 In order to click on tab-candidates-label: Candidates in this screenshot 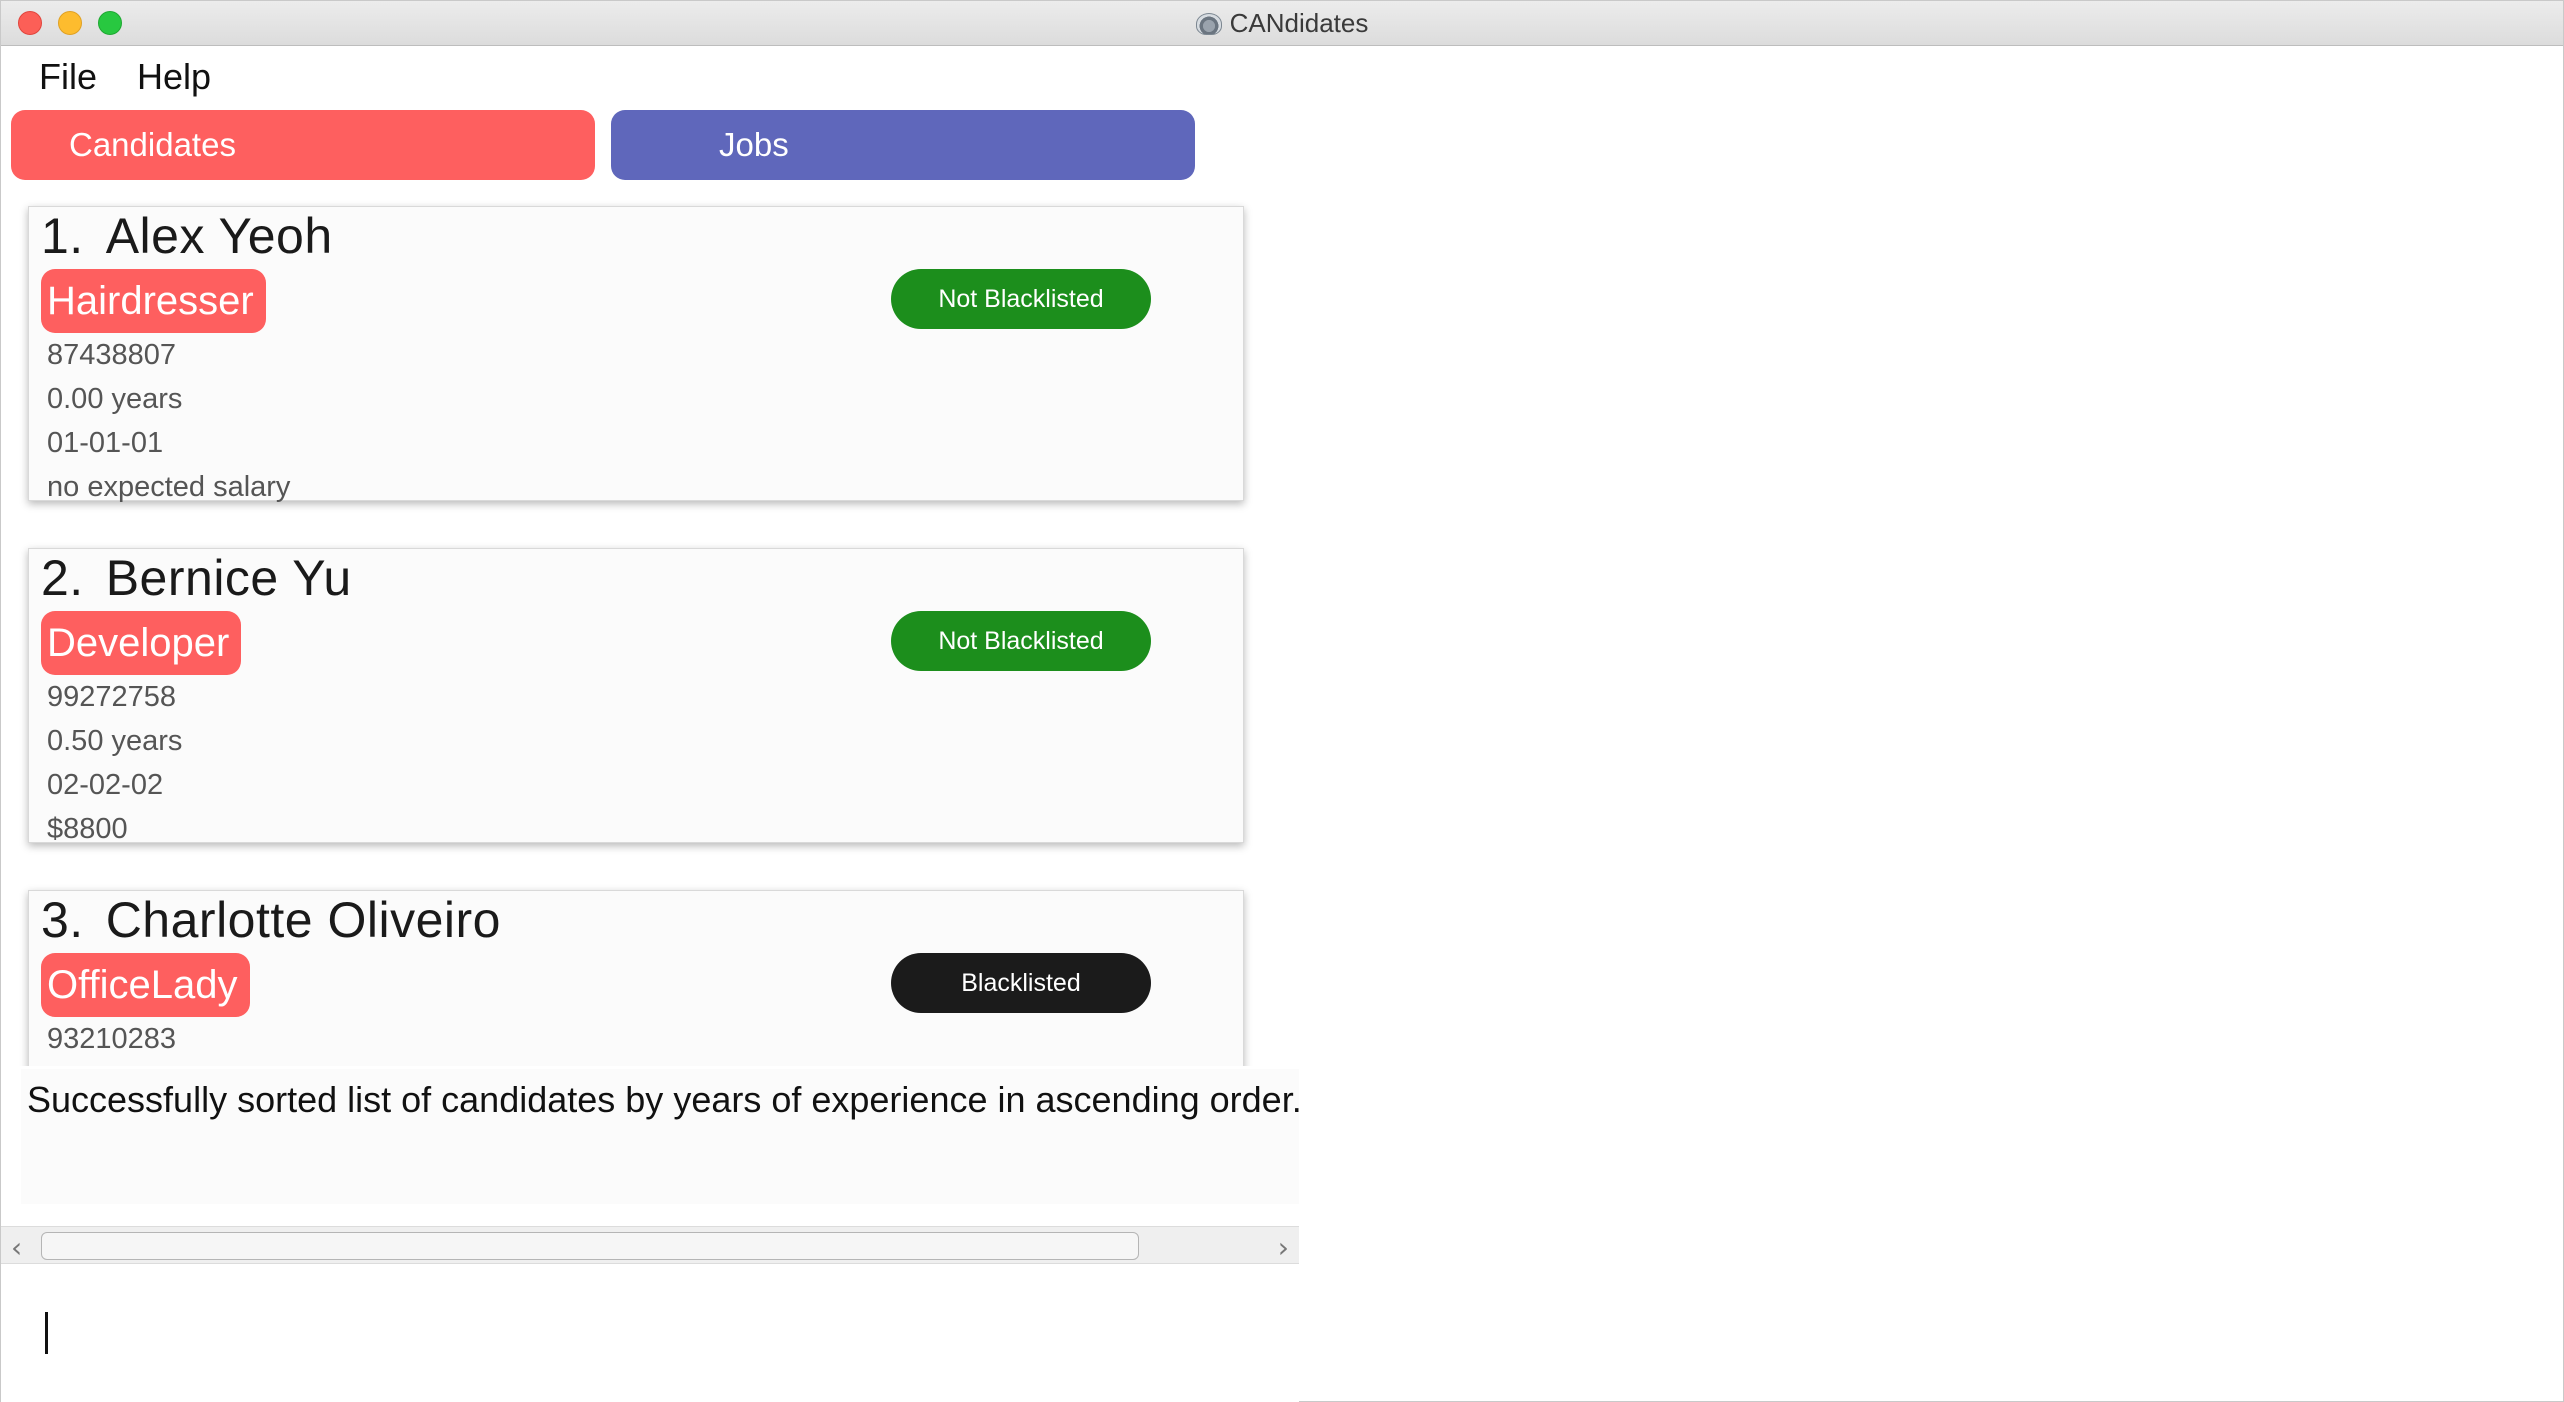, I will do `click(152, 144)`.